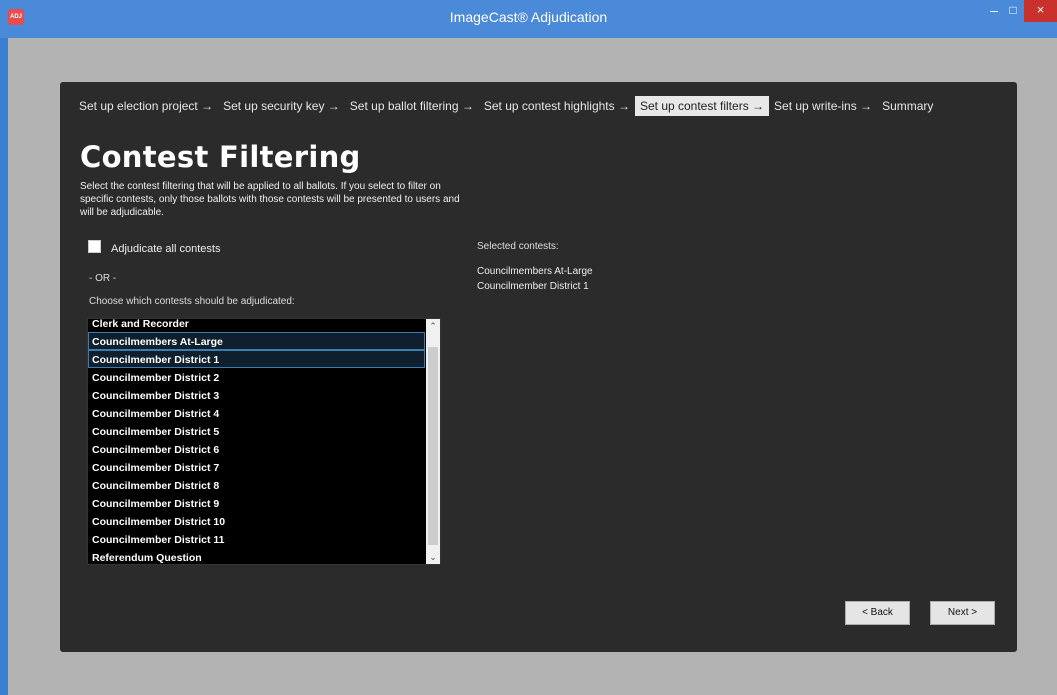 The image size is (1057, 695). I want to click on adjudicate-all-row: Adjudicate all contests, so click(154, 247).